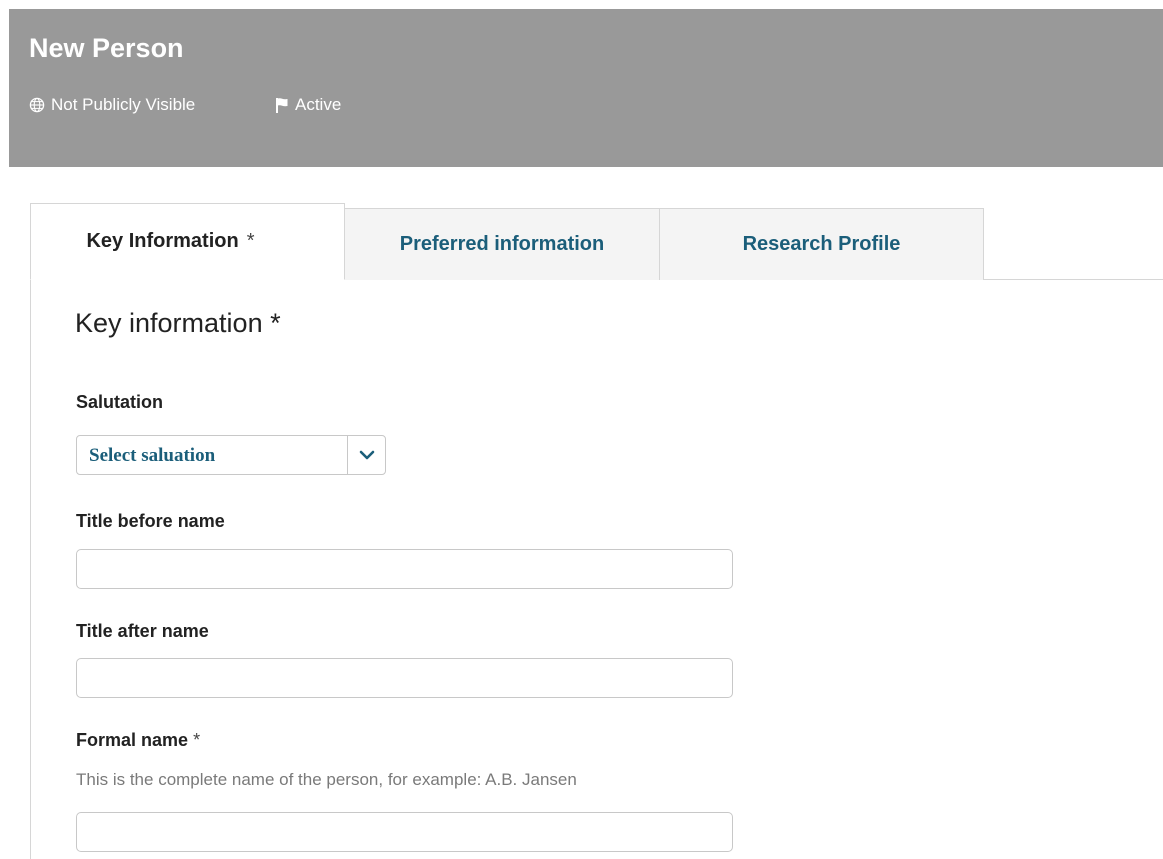  I want to click on salutation-selected-value: Select saluation, so click(152, 455).